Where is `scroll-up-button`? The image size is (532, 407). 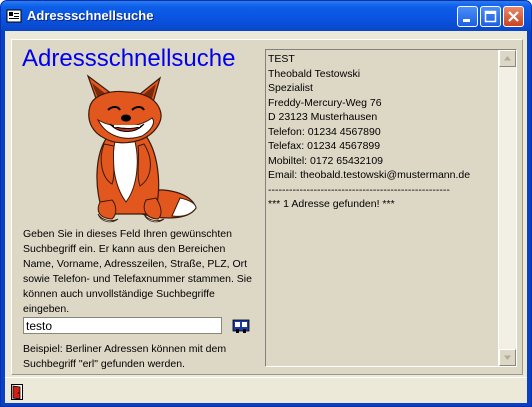 scroll-up-button is located at coordinates (507, 58).